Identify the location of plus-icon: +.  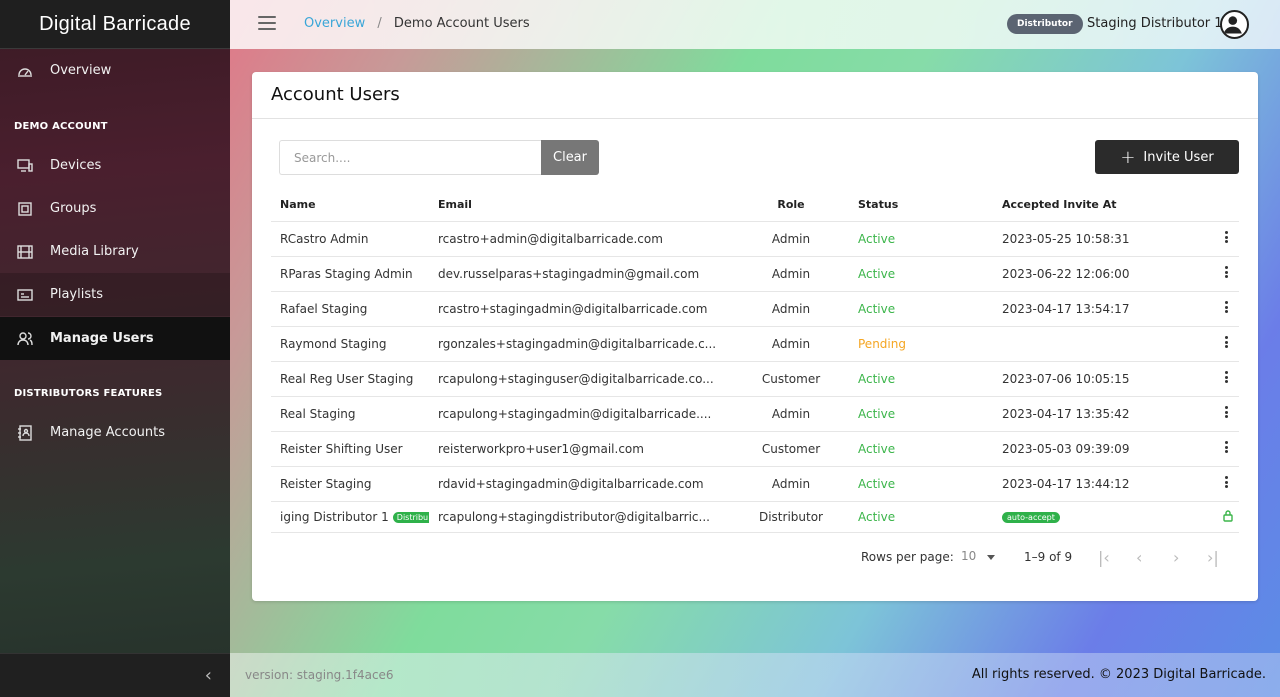
(1128, 157).